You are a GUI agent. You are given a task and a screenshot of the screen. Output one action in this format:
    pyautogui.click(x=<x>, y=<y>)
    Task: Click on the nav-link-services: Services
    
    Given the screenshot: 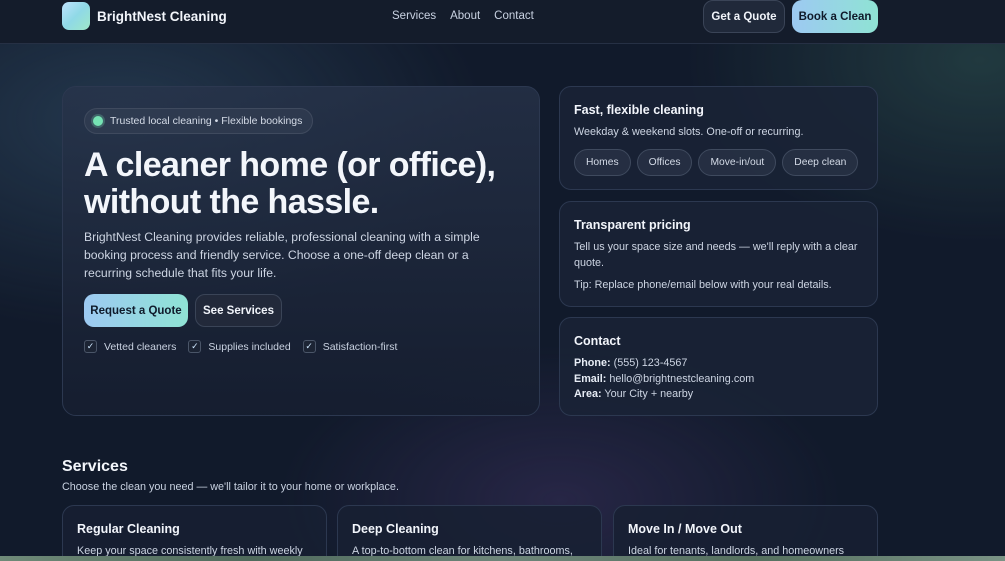 What is the action you would take?
    pyautogui.click(x=414, y=16)
    